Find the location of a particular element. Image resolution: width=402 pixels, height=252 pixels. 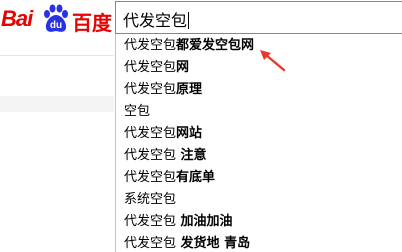

suggestion-suffix: 原理 is located at coordinates (189, 89).